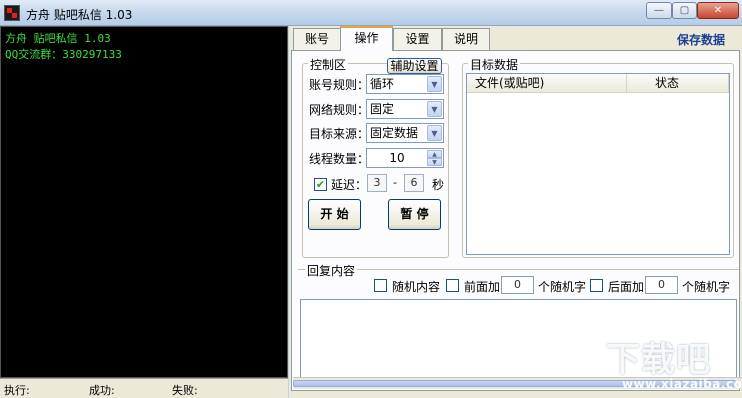 The width and height of the screenshot is (742, 398). Describe the element at coordinates (339, 159) in the screenshot. I see `thread-count-label: 线程数量：` at that location.